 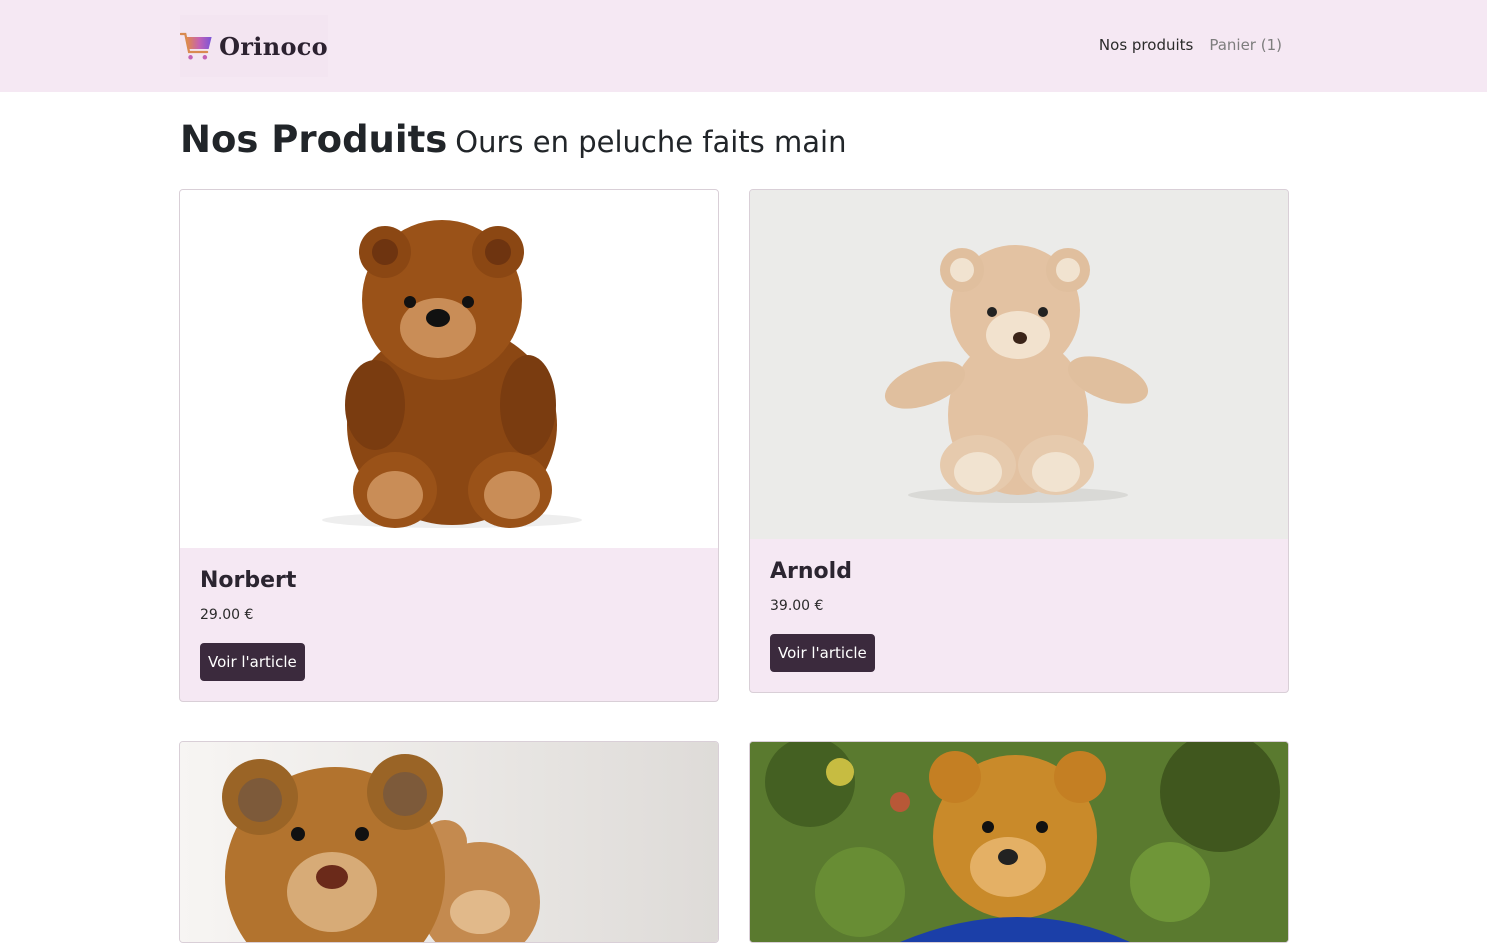 I want to click on page-heading: Nos Produits Ours en peluche faits main, so click(x=513, y=139).